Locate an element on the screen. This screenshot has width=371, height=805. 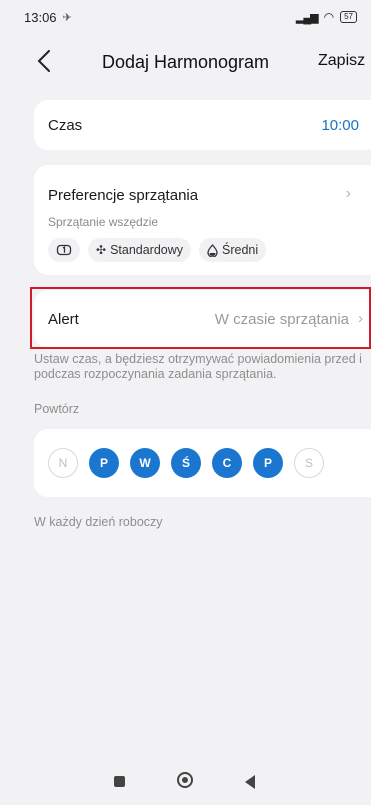
repeat-label: Powtórz is located at coordinates (57, 409).